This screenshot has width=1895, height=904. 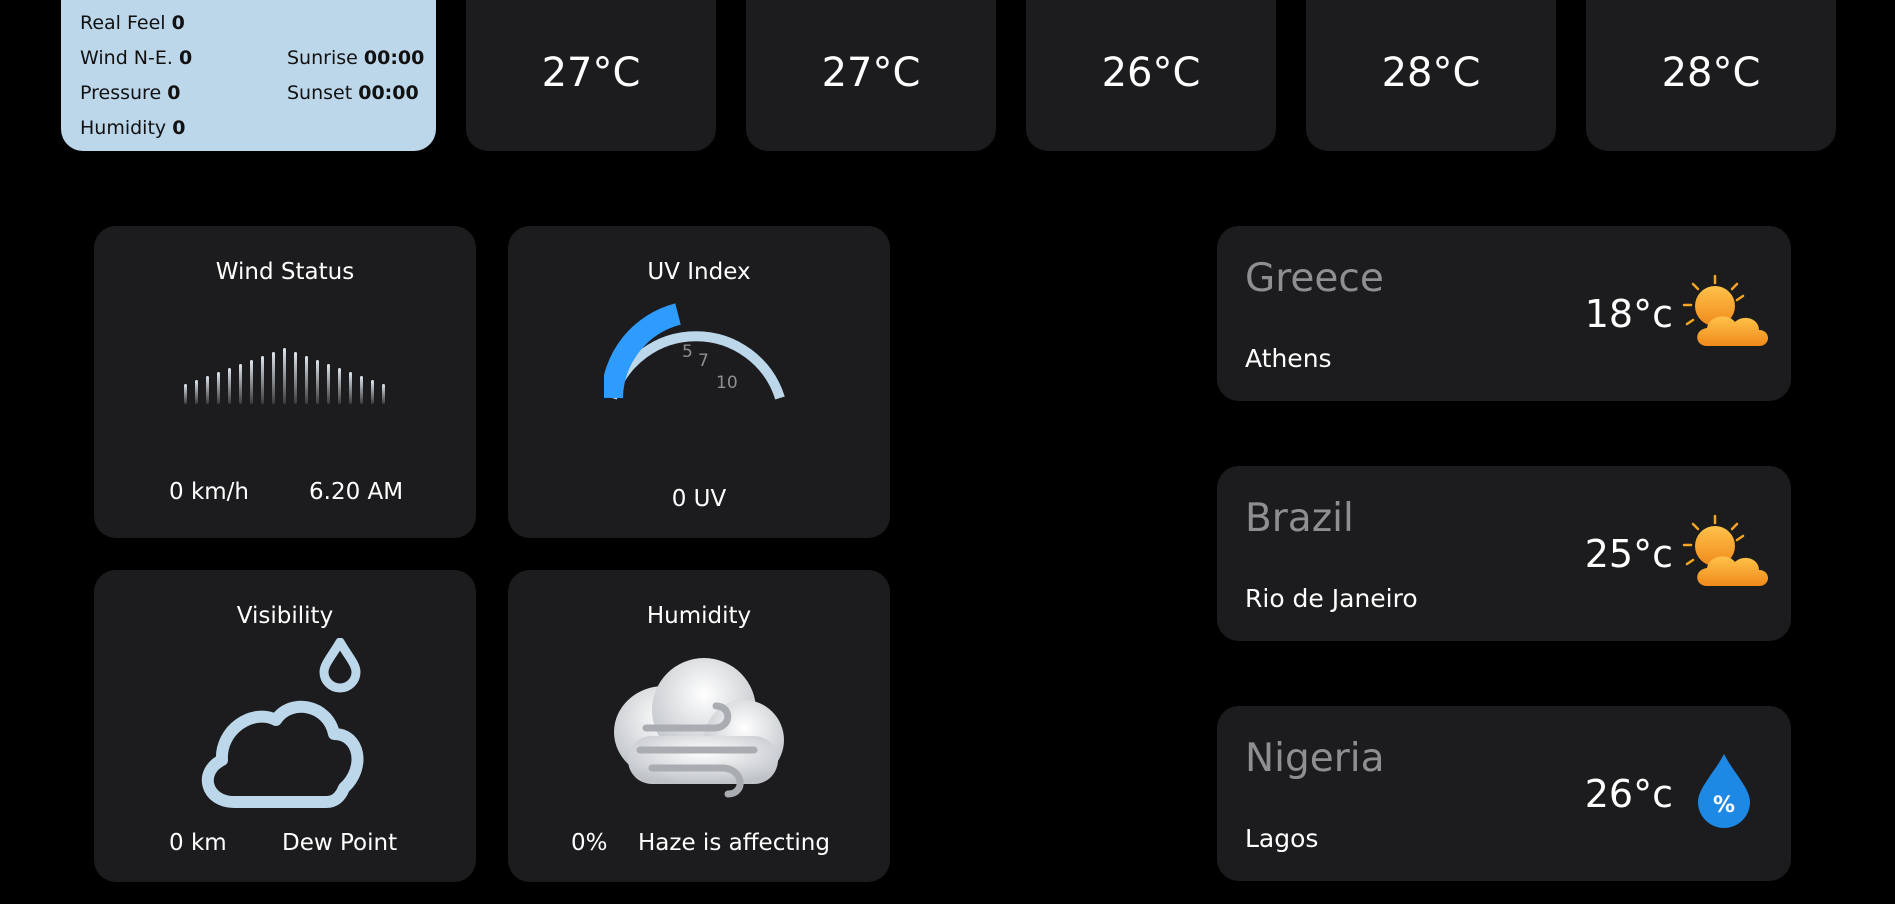 What do you see at coordinates (388, 93) in the screenshot?
I see `sunset-value: 00:00` at bounding box center [388, 93].